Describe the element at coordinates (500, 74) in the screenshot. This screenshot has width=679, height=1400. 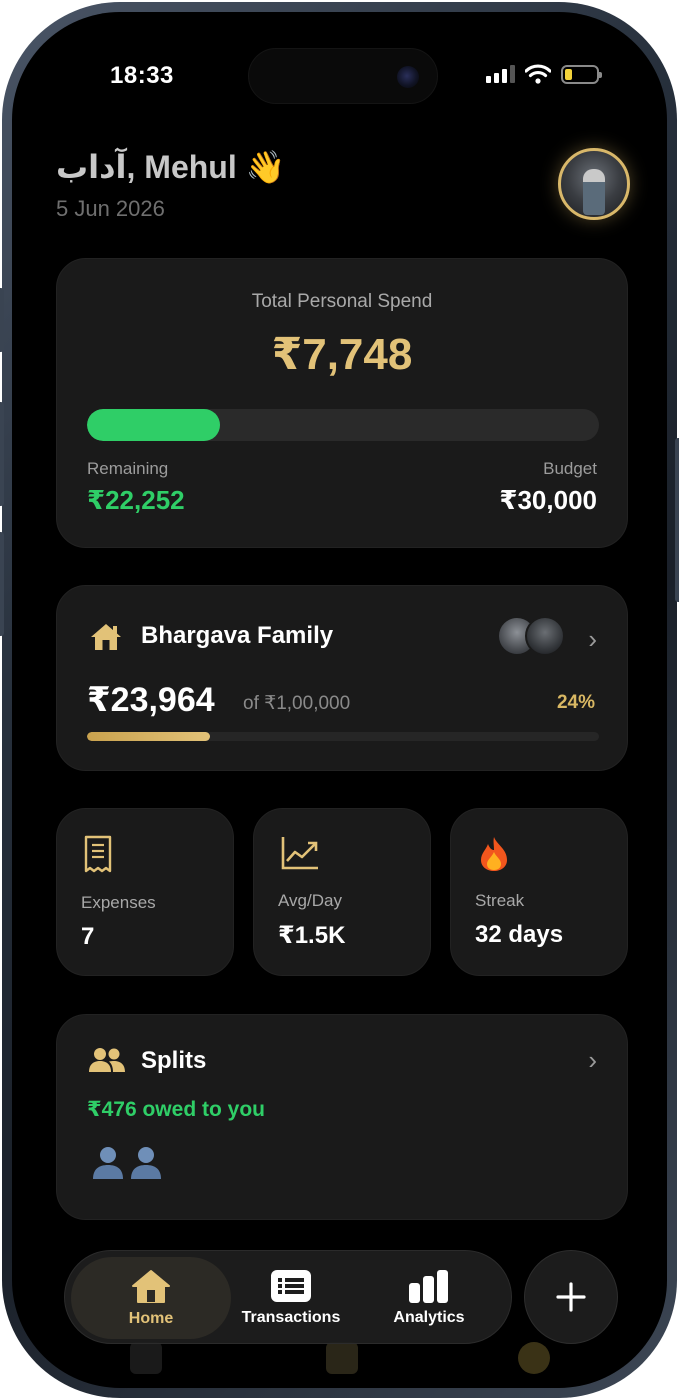
I see `cellular-signal-icon` at that location.